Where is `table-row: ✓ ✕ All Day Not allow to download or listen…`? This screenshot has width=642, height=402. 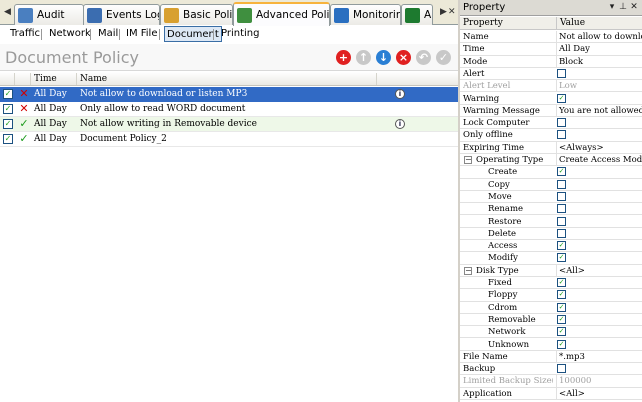
table-row: ✓ ✕ All Day Not allow to download or listen… is located at coordinates (229, 94).